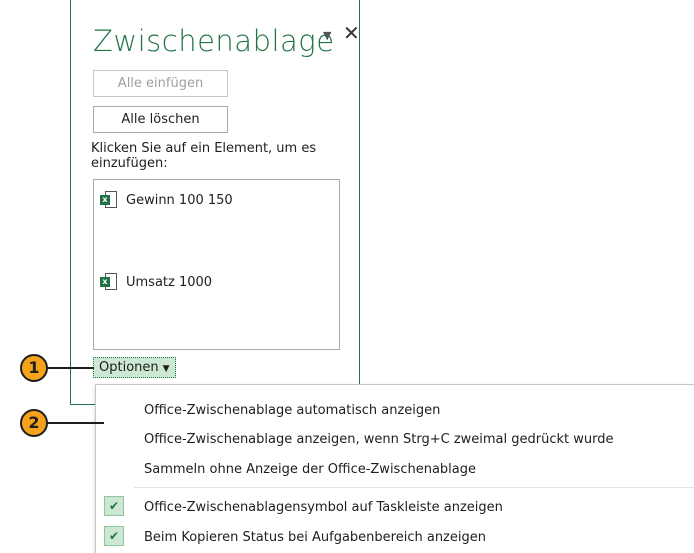  Describe the element at coordinates (160, 119) in the screenshot. I see `clear-all-button: Alle löschen` at that location.